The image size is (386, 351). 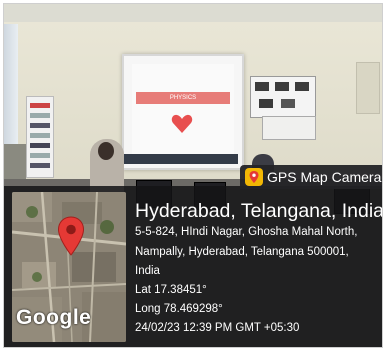 What do you see at coordinates (183, 109) in the screenshot?
I see `presentation-slide: PHYSICS` at bounding box center [183, 109].